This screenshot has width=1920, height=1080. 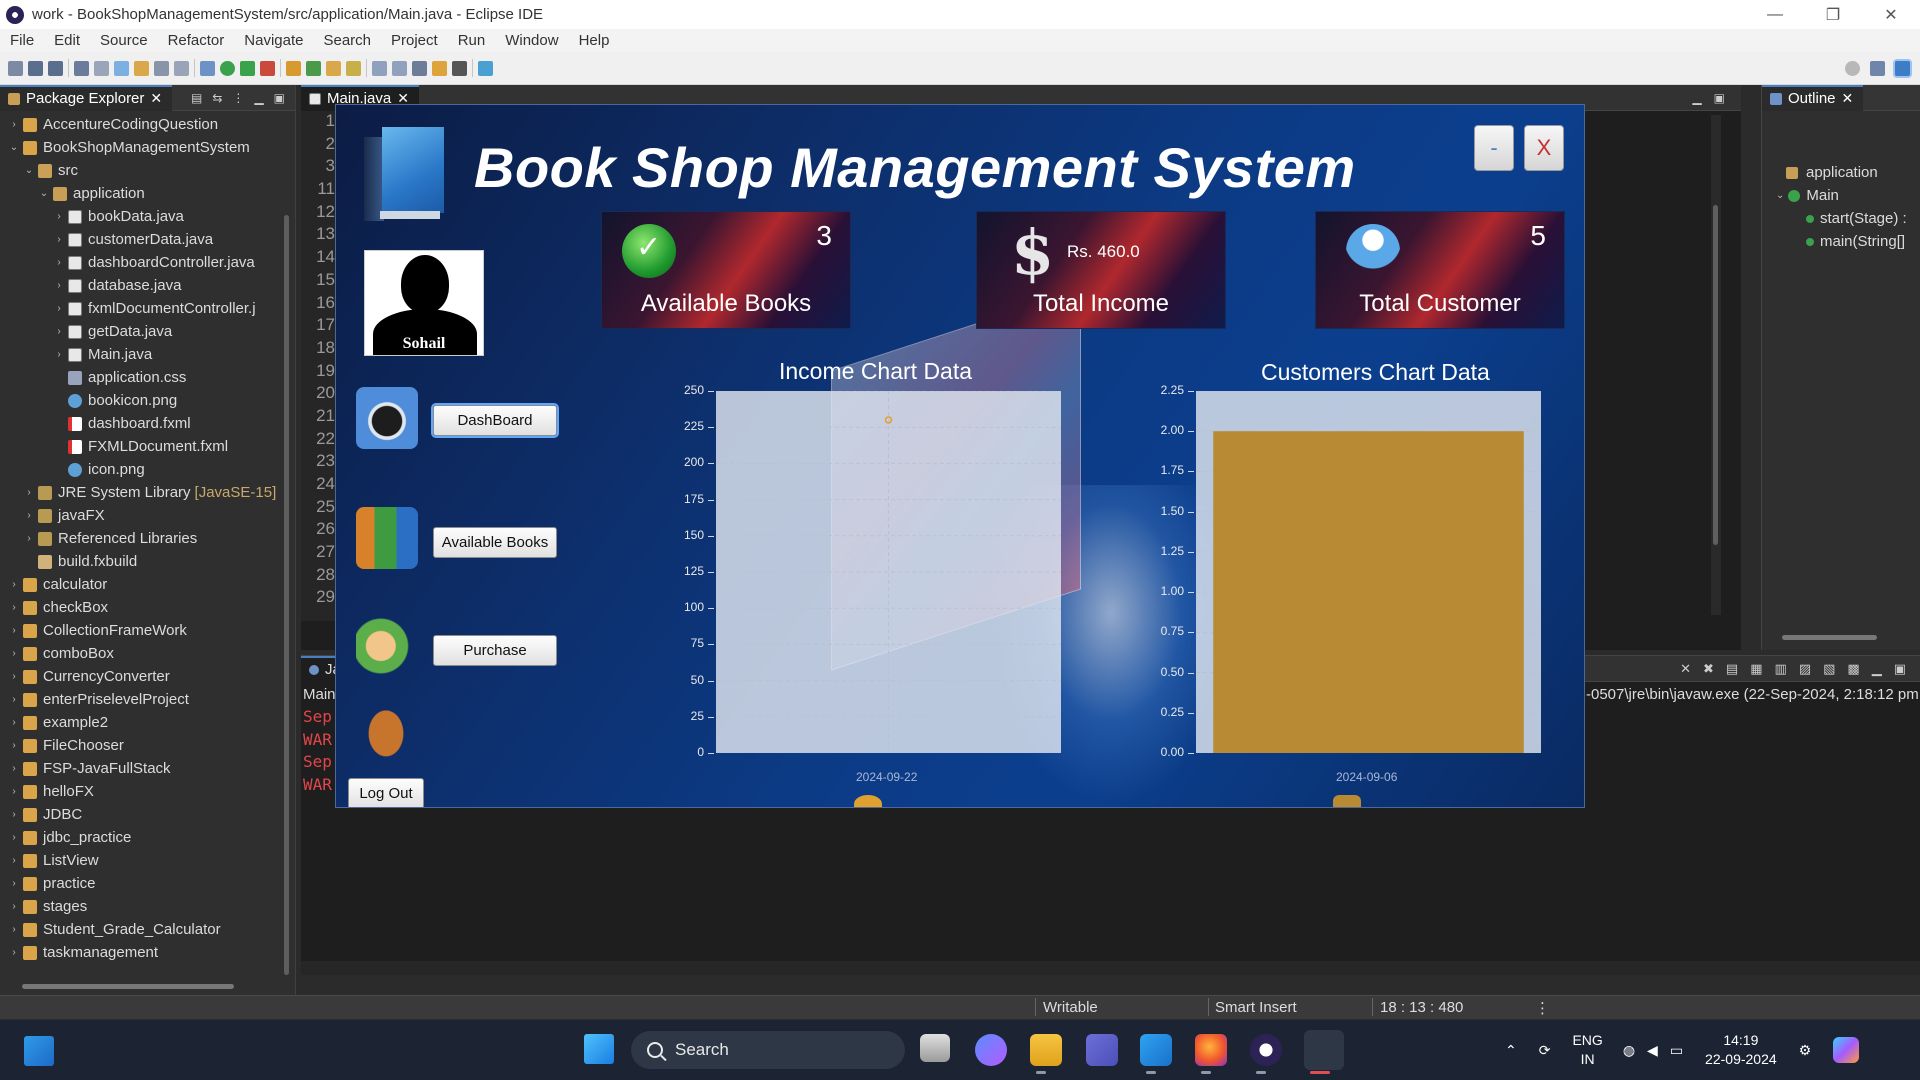 What do you see at coordinates (485, 68) in the screenshot?
I see `pin-editor-icon` at bounding box center [485, 68].